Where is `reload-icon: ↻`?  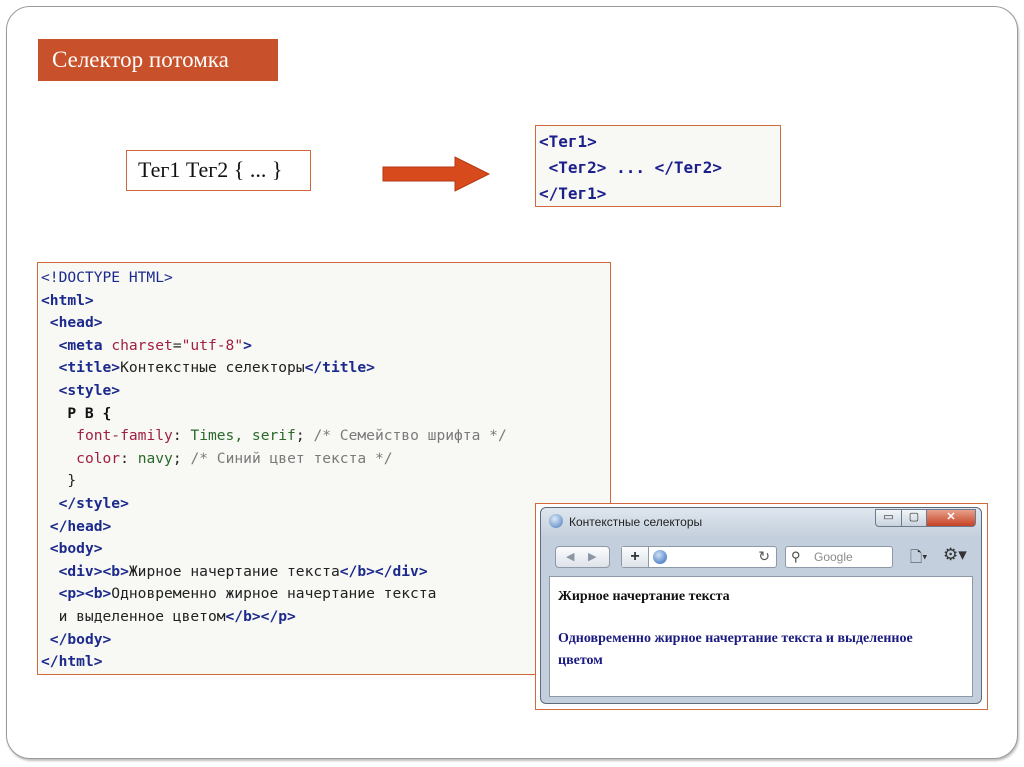 reload-icon: ↻ is located at coordinates (764, 556).